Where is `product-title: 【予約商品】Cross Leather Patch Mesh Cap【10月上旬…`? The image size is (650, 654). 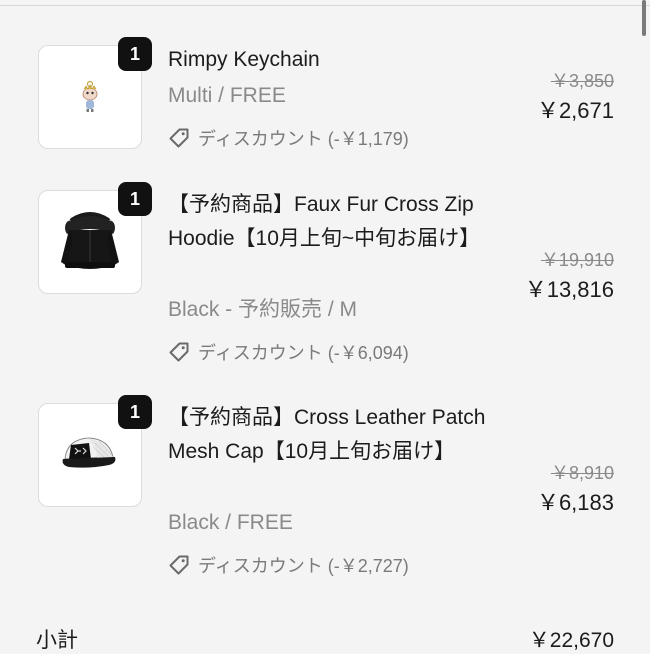 product-title: 【予約商品】Cross Leather Patch Mesh Cap【10月上旬… is located at coordinates (333, 435).